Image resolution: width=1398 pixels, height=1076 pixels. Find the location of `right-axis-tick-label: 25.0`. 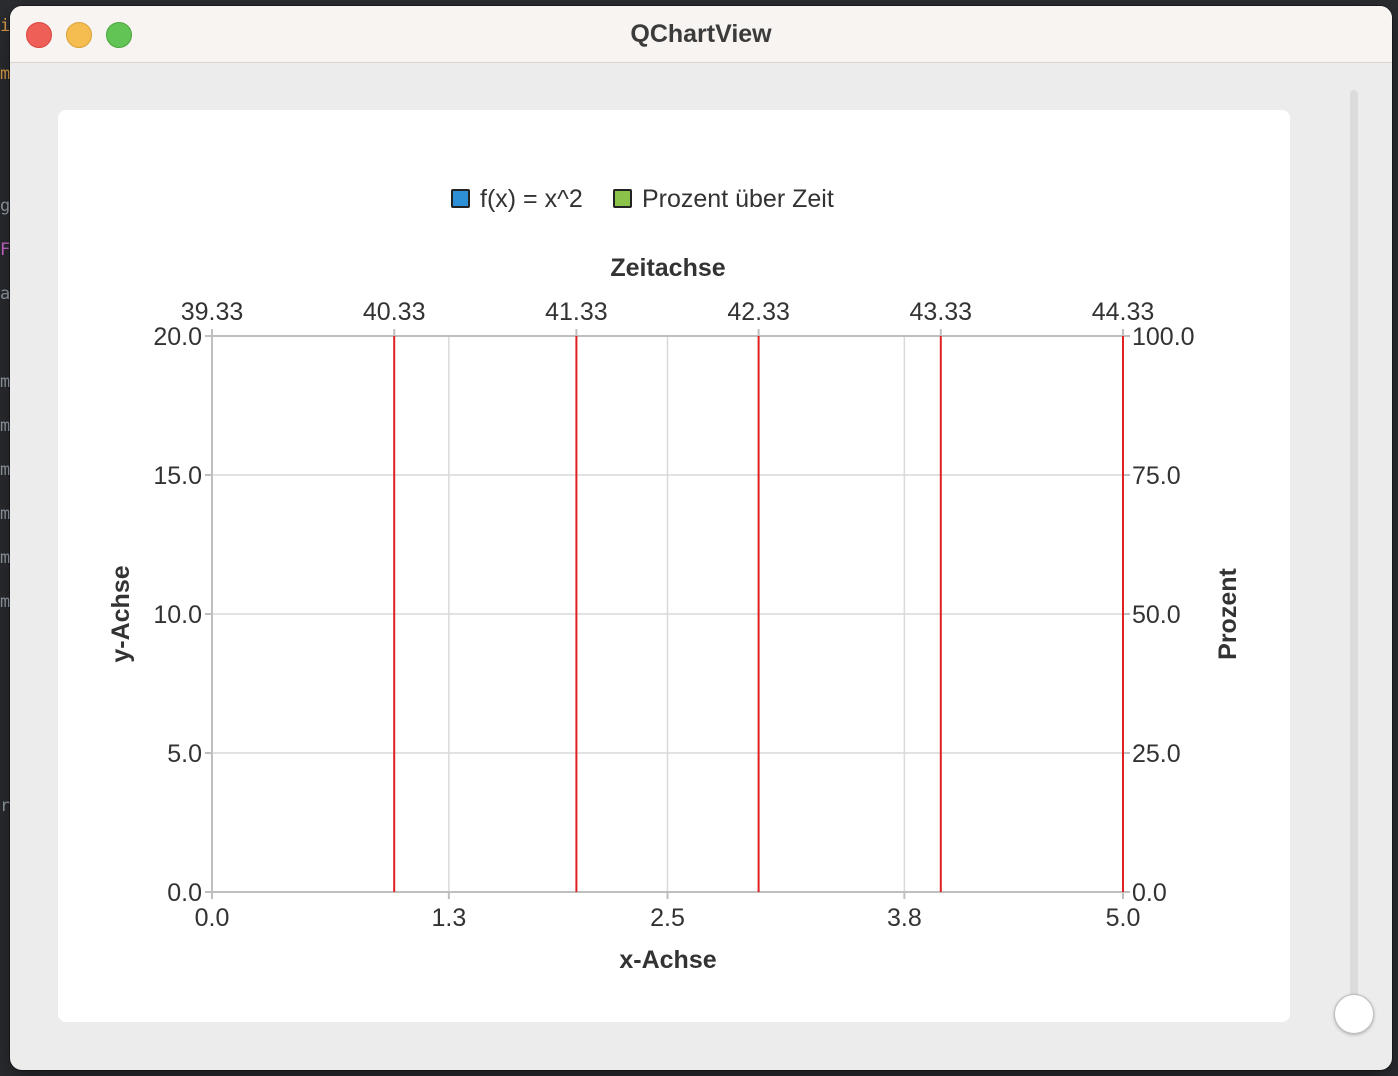

right-axis-tick-label: 25.0 is located at coordinates (1156, 754).